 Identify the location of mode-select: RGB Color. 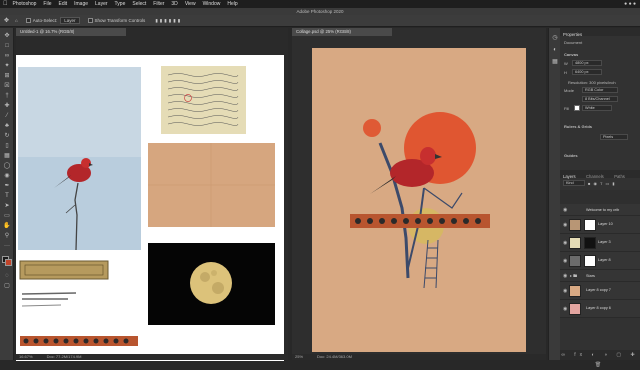
(600, 90).